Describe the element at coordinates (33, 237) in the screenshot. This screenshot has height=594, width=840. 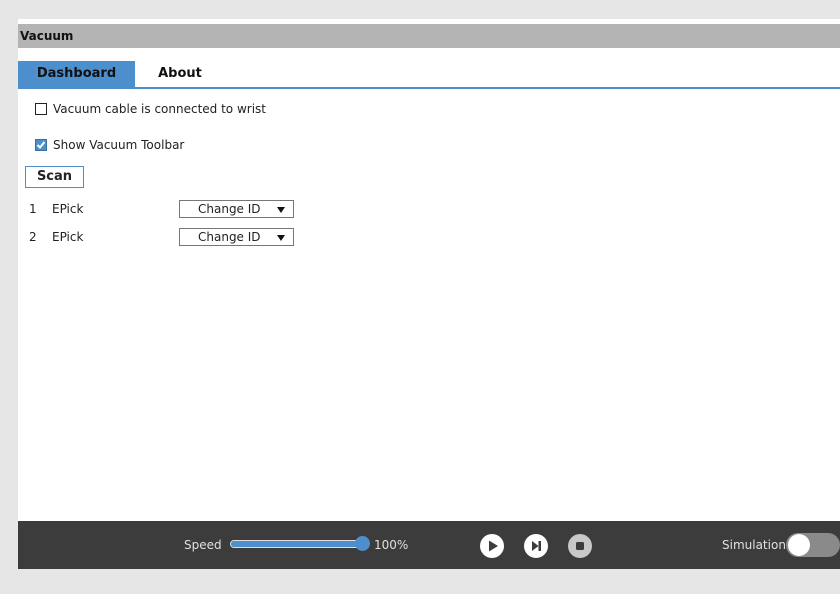
I see `device-index: 2` at that location.